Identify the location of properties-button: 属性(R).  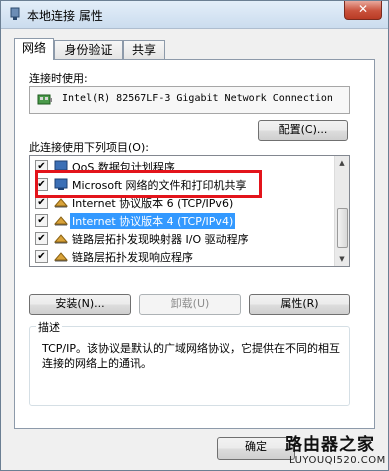
(299, 304).